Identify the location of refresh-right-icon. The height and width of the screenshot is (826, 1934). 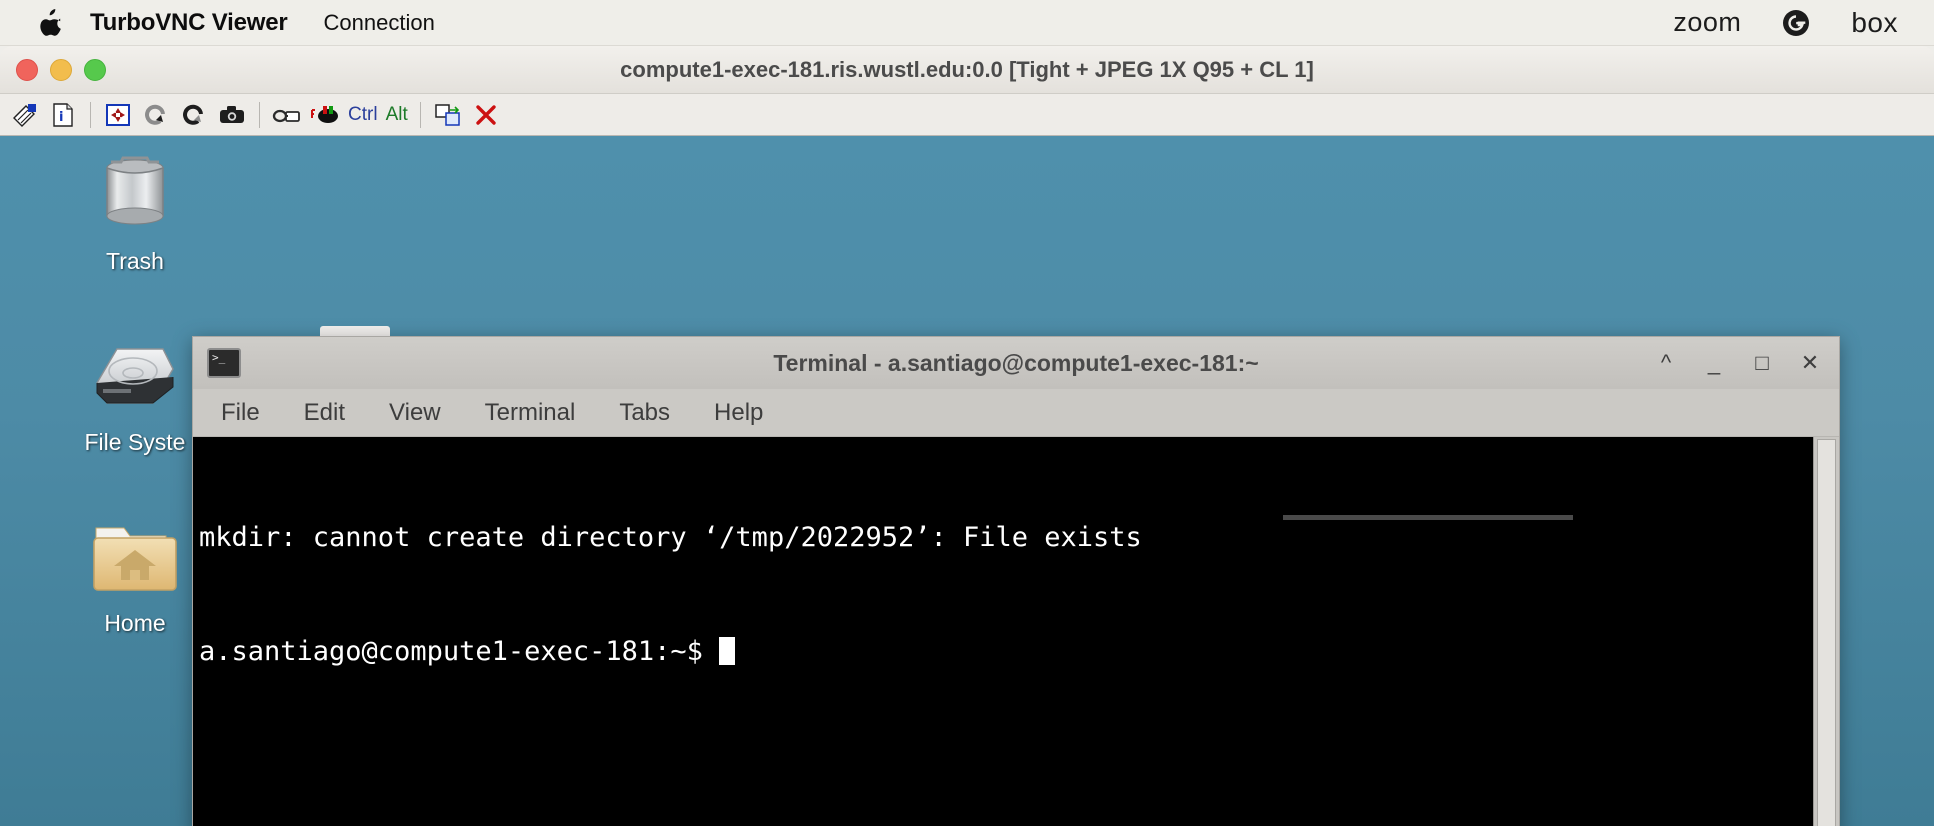
(194, 115).